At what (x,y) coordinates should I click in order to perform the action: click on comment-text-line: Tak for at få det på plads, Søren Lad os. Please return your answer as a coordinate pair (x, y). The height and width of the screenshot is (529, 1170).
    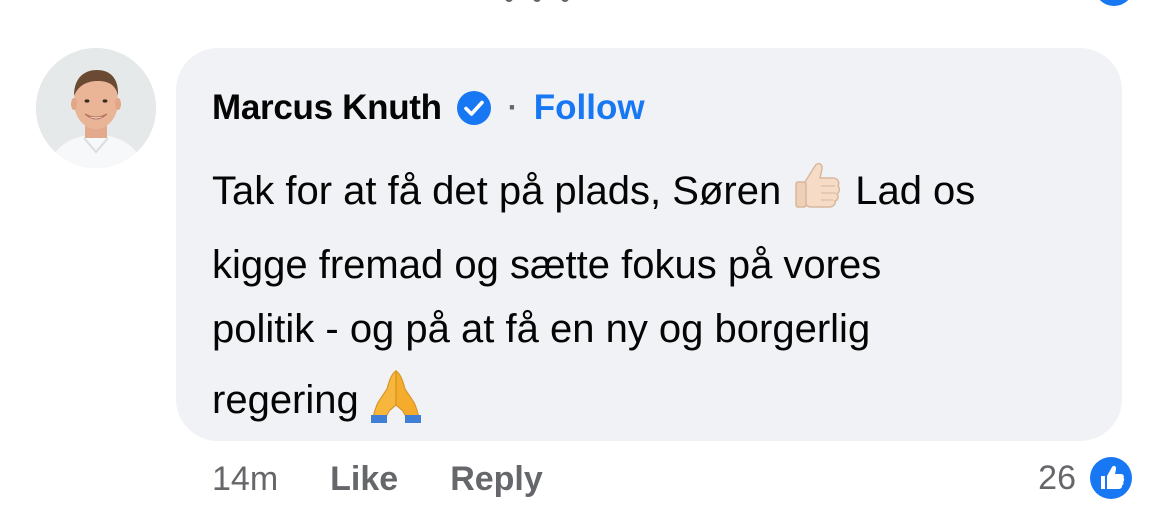
    Looking at the image, I should click on (652, 194).